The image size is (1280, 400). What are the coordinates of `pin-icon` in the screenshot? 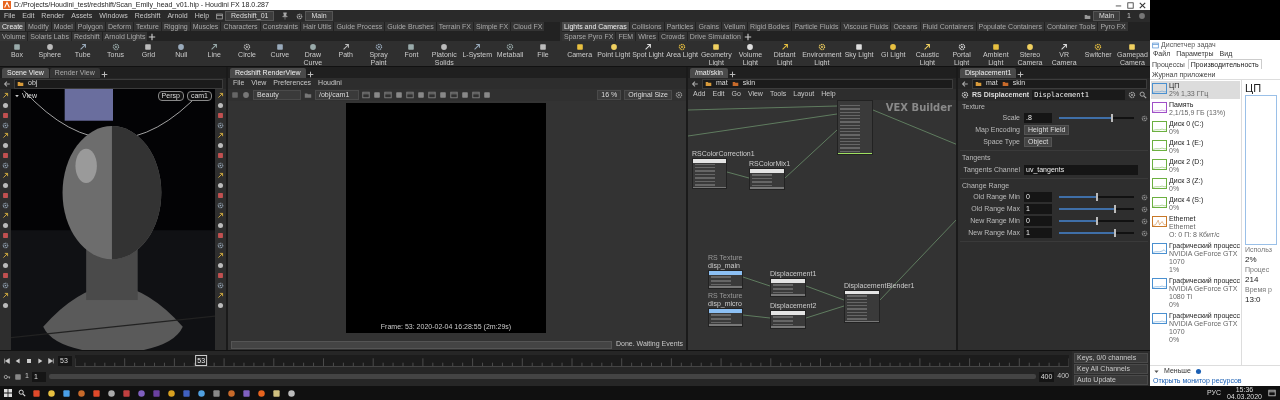 It's located at (285, 16).